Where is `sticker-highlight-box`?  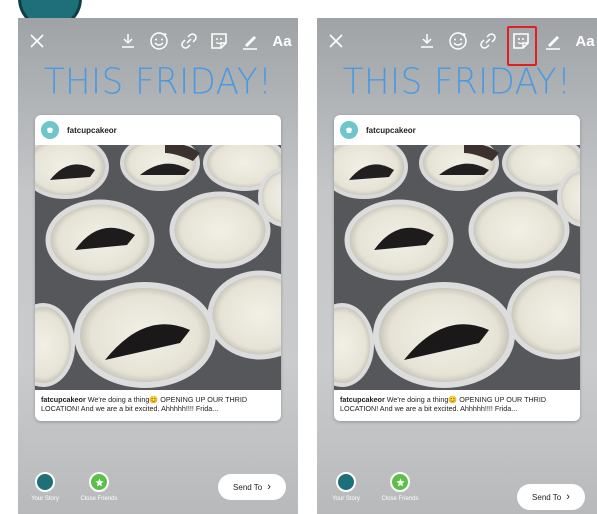
sticker-highlight-box is located at coordinates (522, 46).